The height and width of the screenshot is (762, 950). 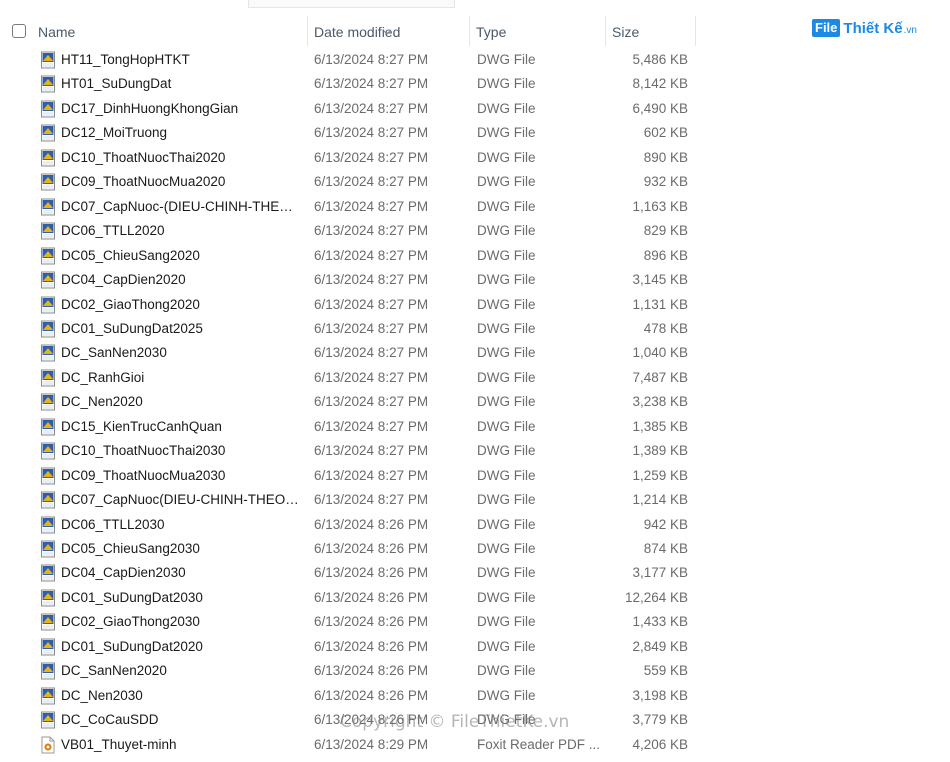 I want to click on file-name: HT01_SuDungDat, so click(x=116, y=84).